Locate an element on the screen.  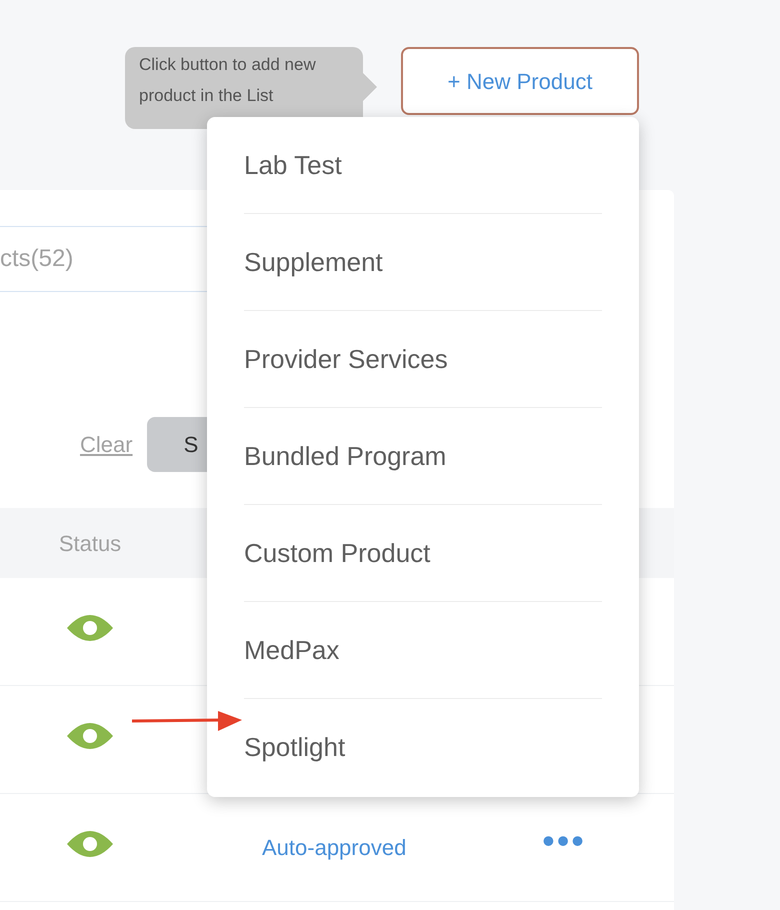
action-button: S is located at coordinates (176, 444).